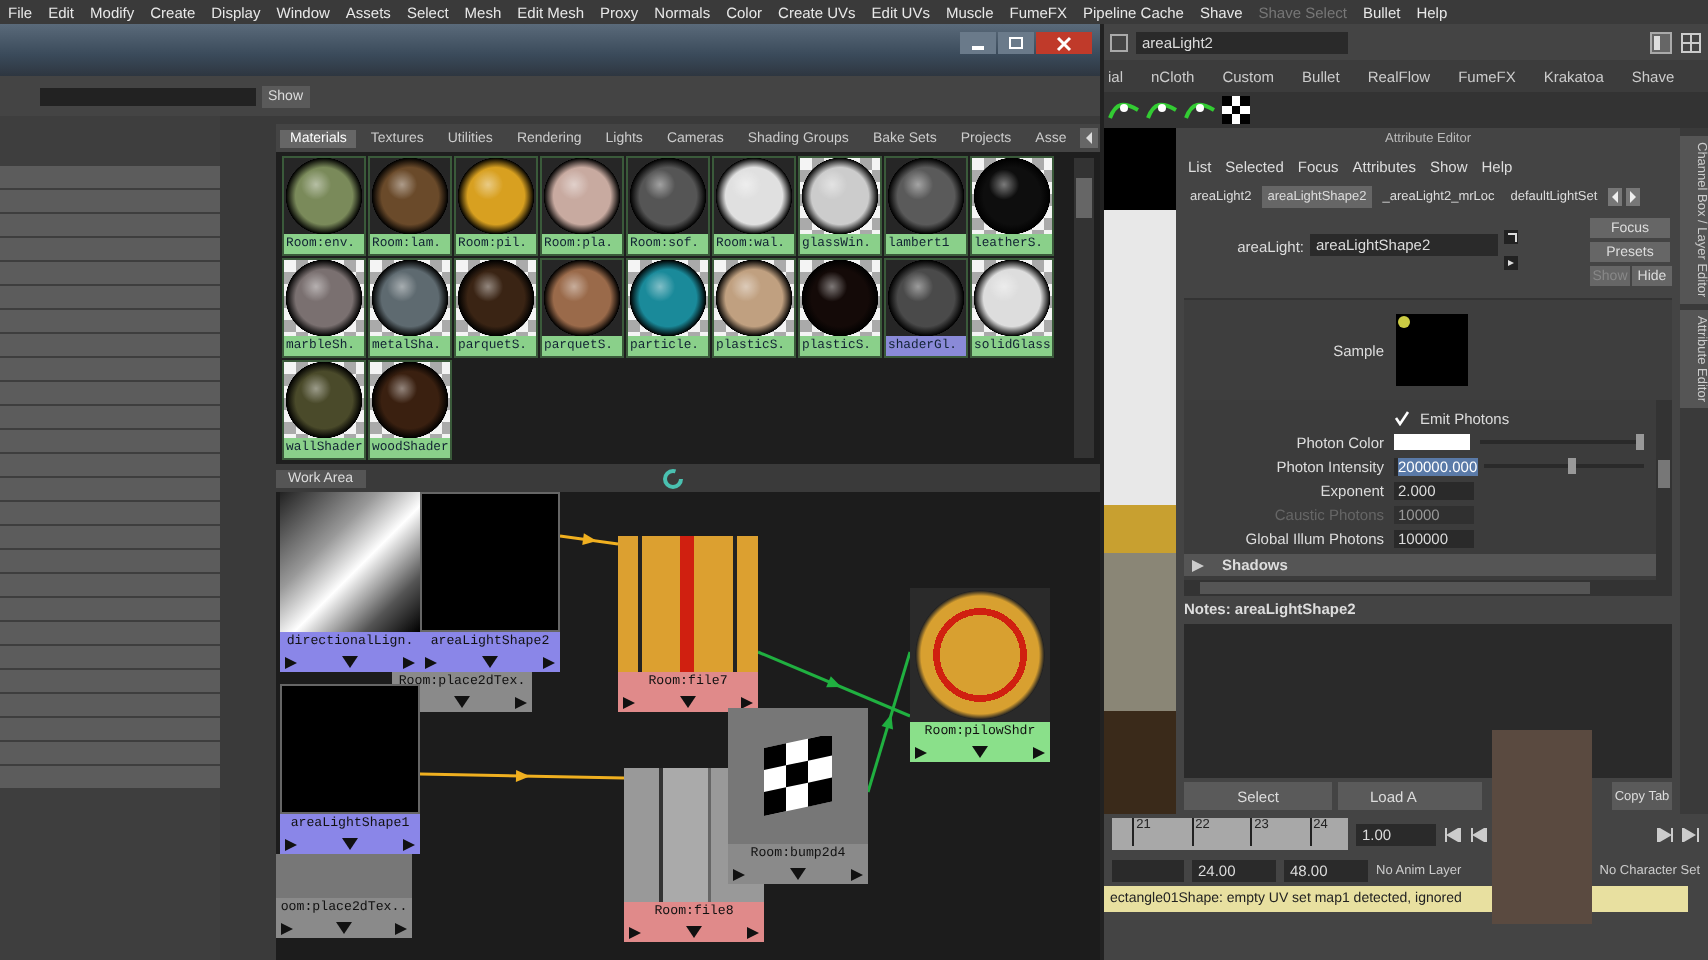 The height and width of the screenshot is (960, 1708). I want to click on color-swatch, so click(1432, 442).